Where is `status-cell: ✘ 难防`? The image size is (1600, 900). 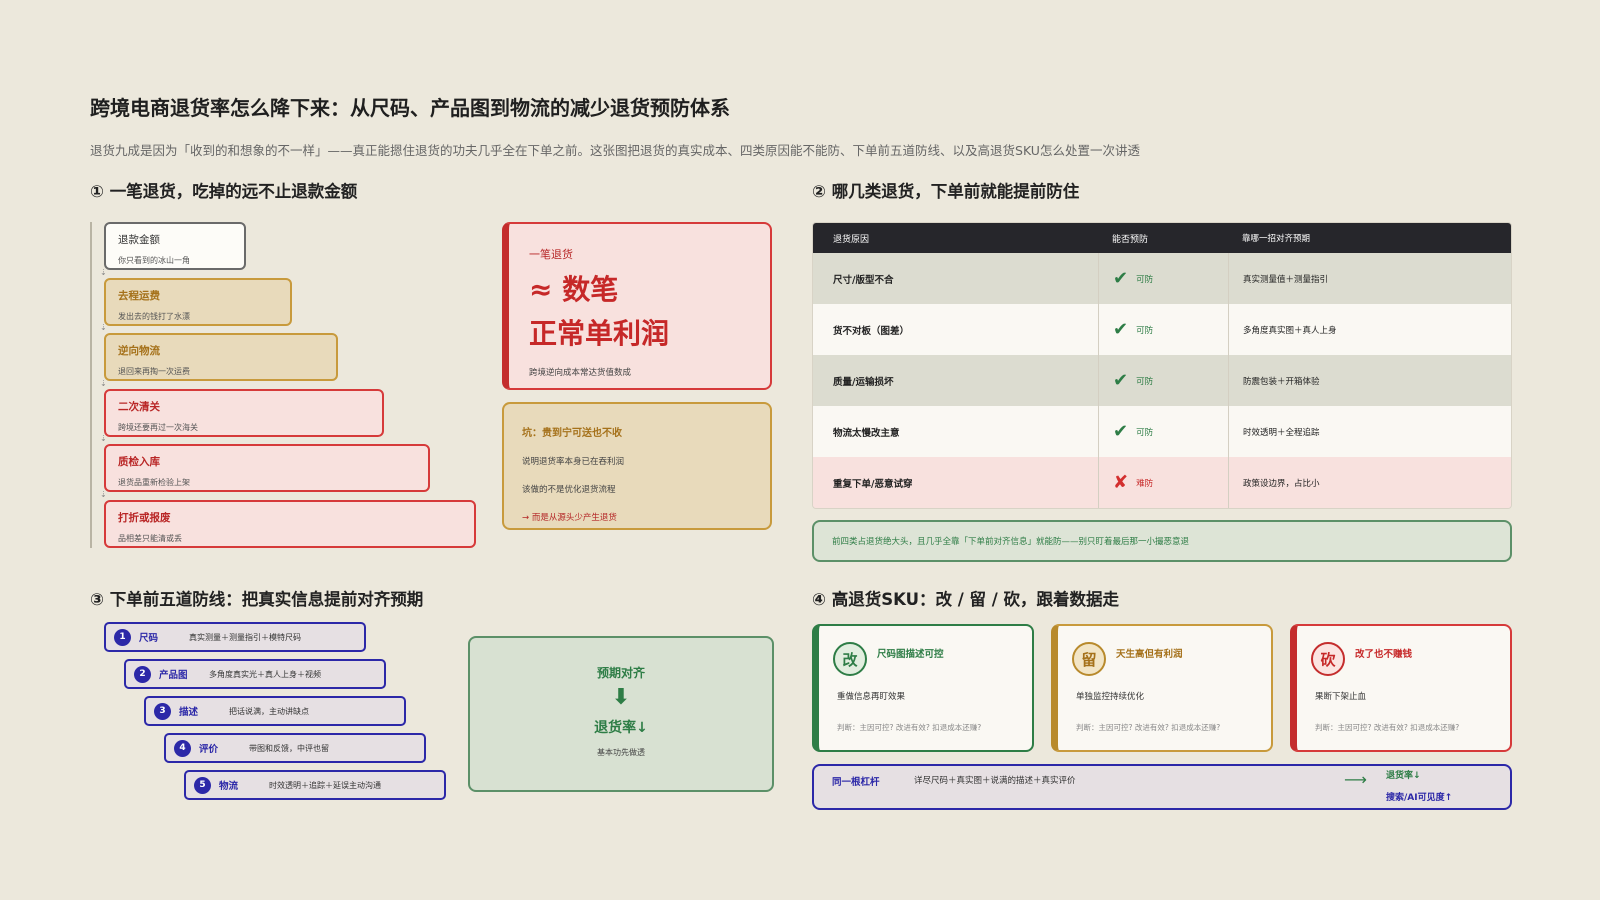 status-cell: ✘ 难防 is located at coordinates (1163, 482).